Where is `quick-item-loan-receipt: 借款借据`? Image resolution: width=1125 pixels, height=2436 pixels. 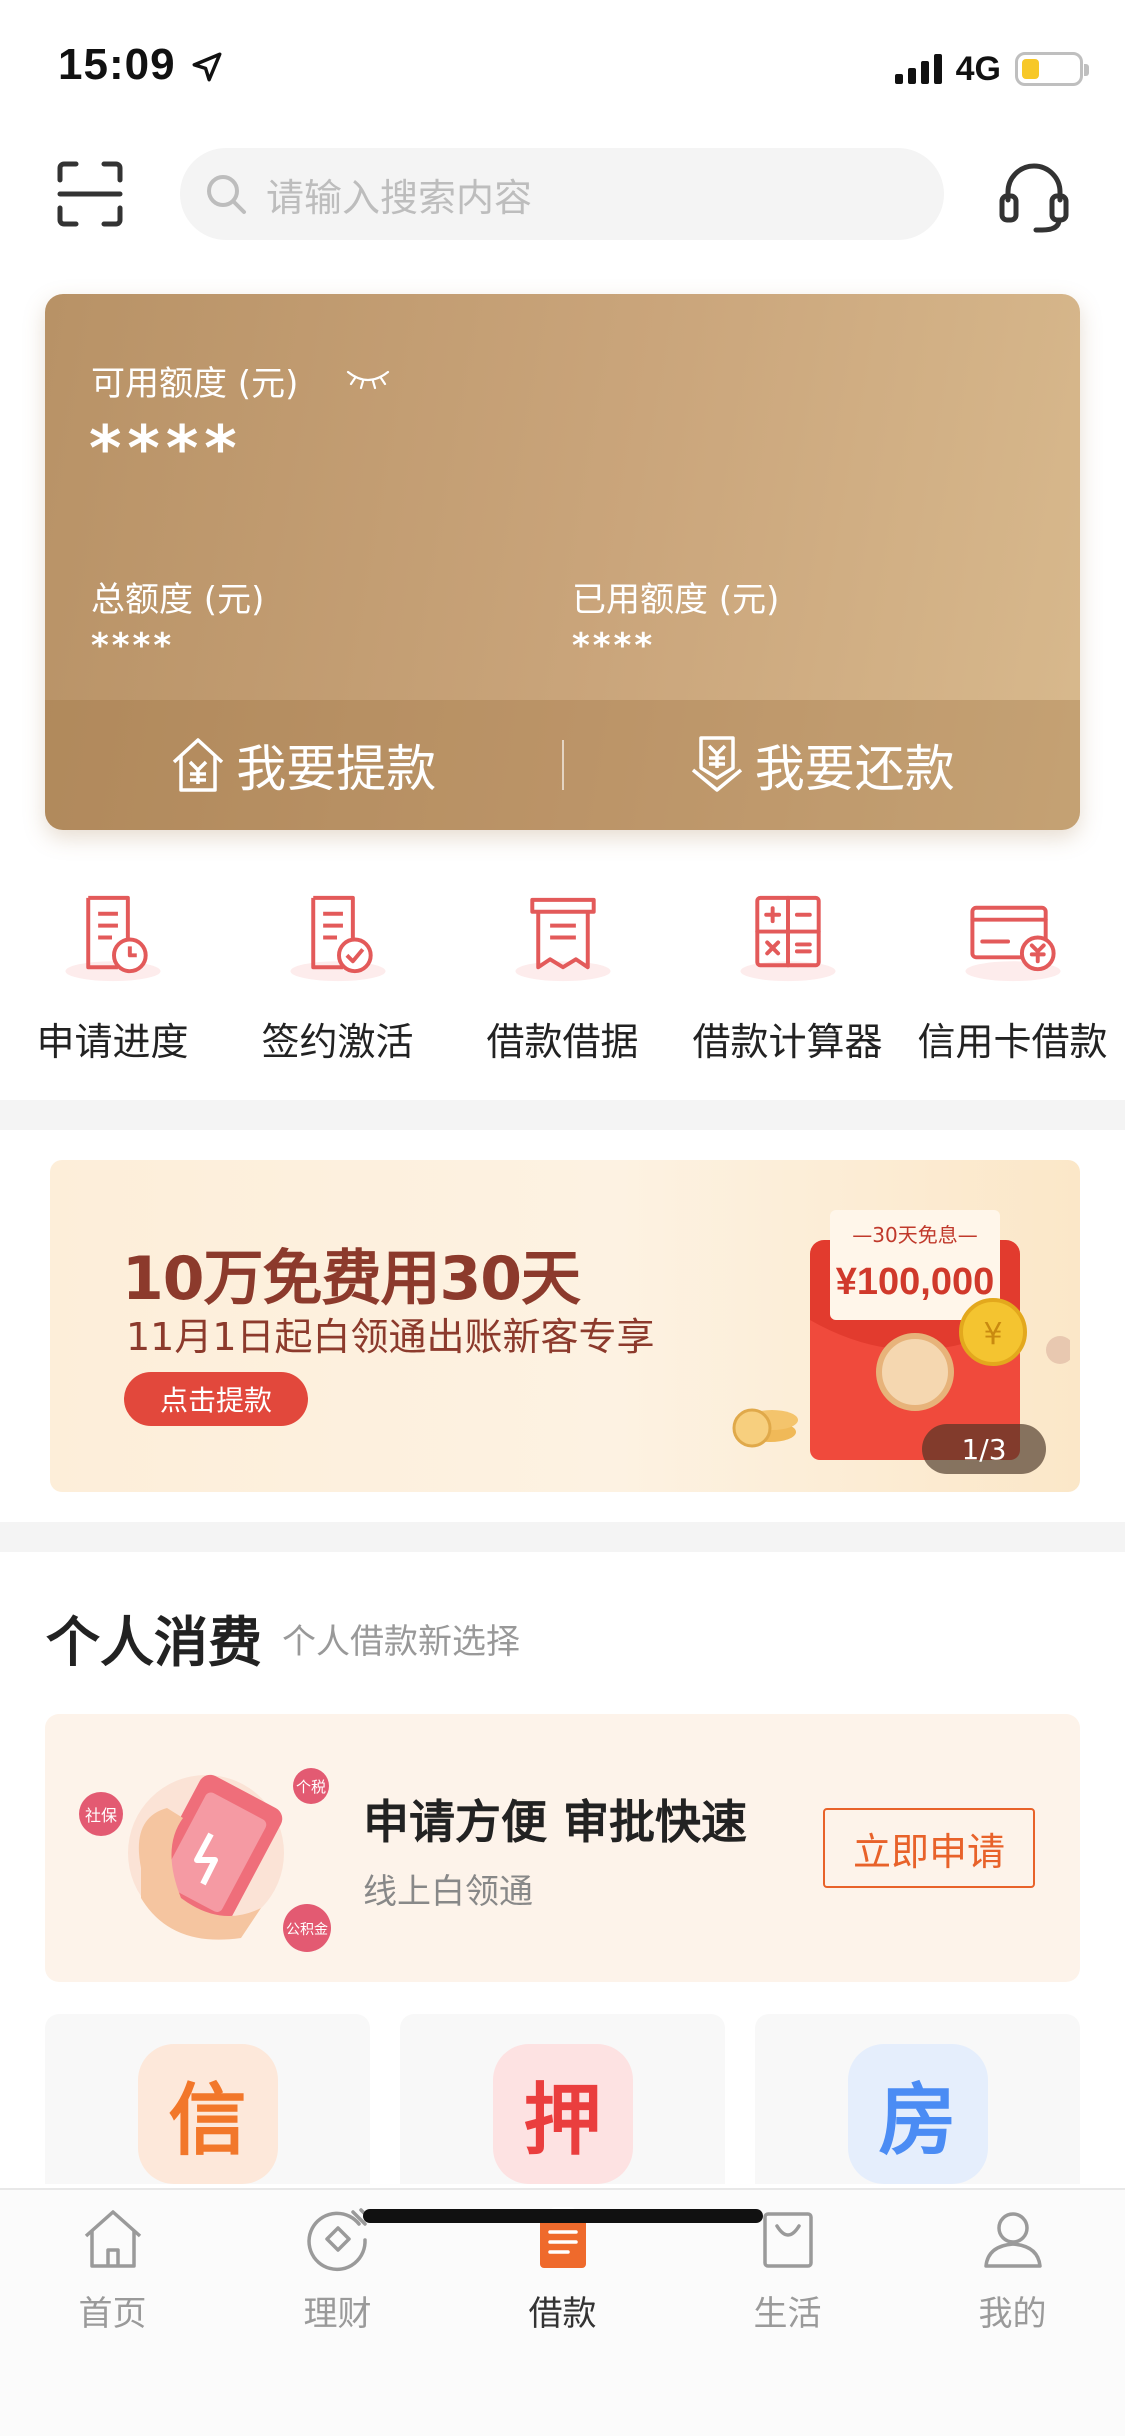 quick-item-loan-receipt: 借款借据 is located at coordinates (562, 976).